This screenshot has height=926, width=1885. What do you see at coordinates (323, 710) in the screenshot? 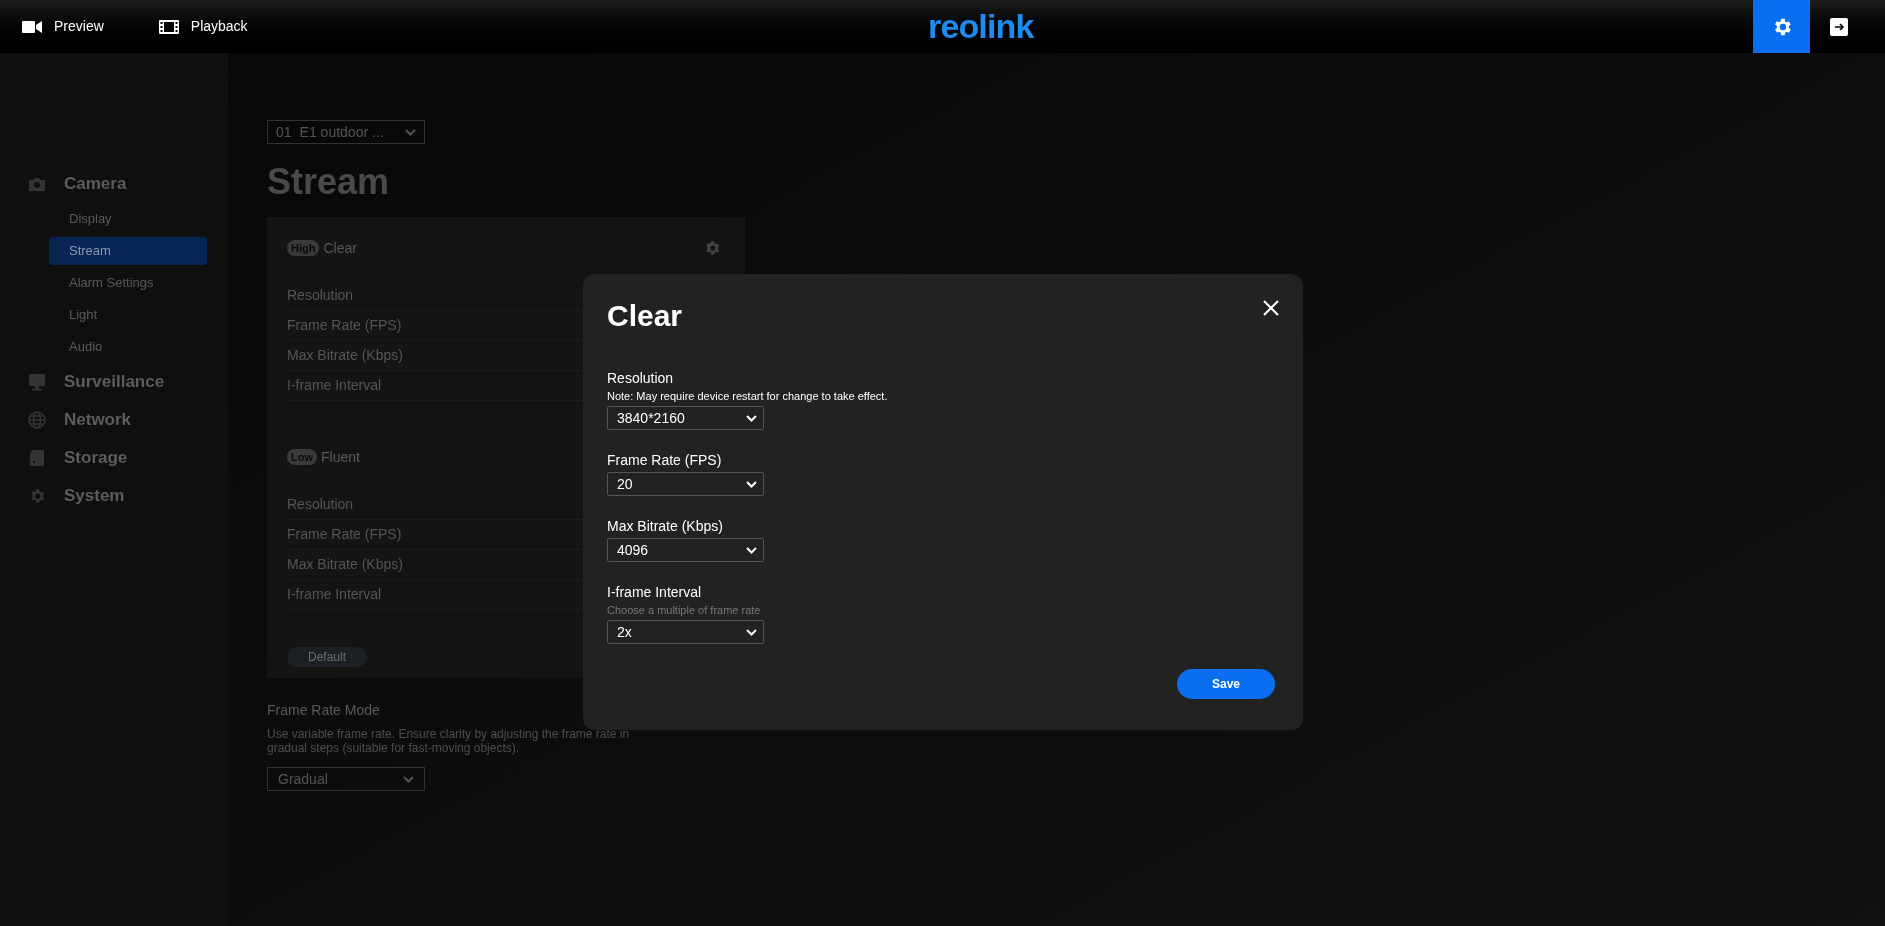
I see `section-label: Frame Rate Mode` at bounding box center [323, 710].